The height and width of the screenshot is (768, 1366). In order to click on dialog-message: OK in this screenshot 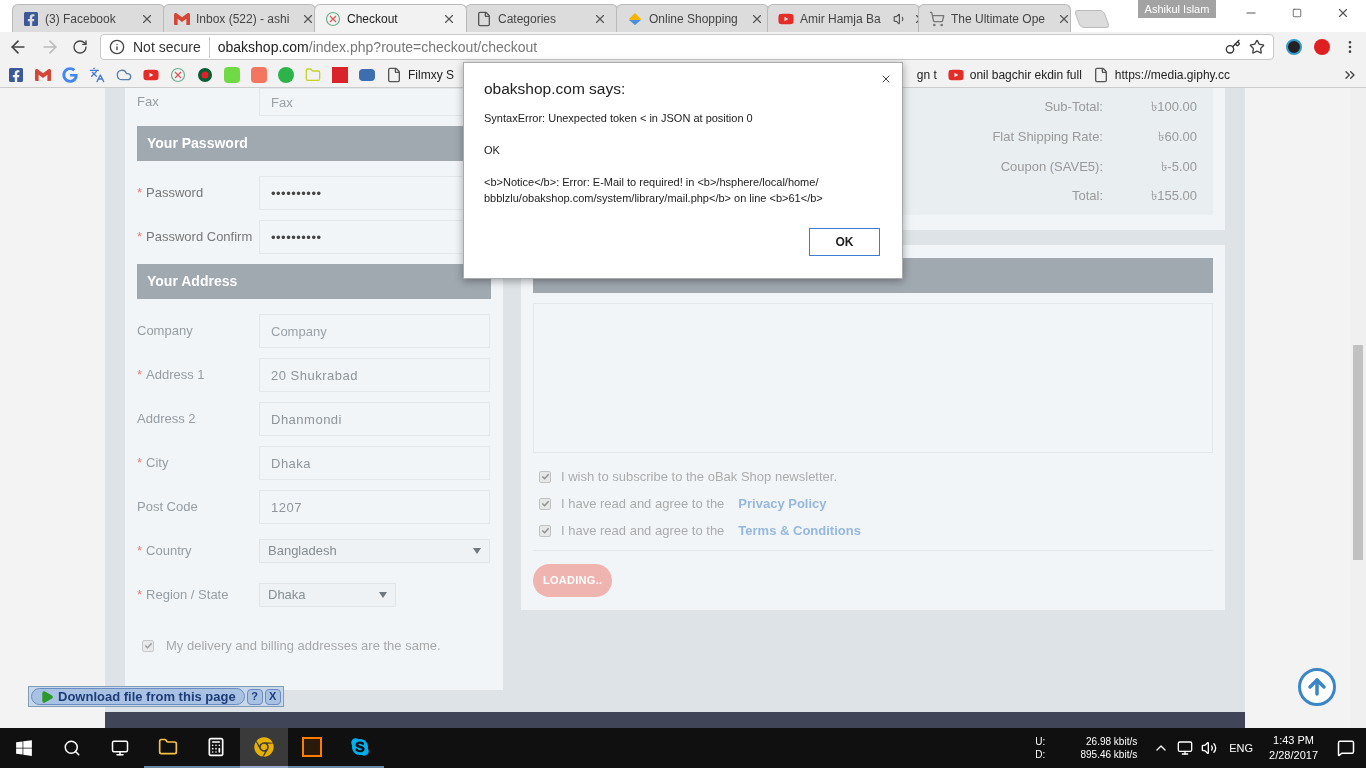, I will do `click(492, 151)`.